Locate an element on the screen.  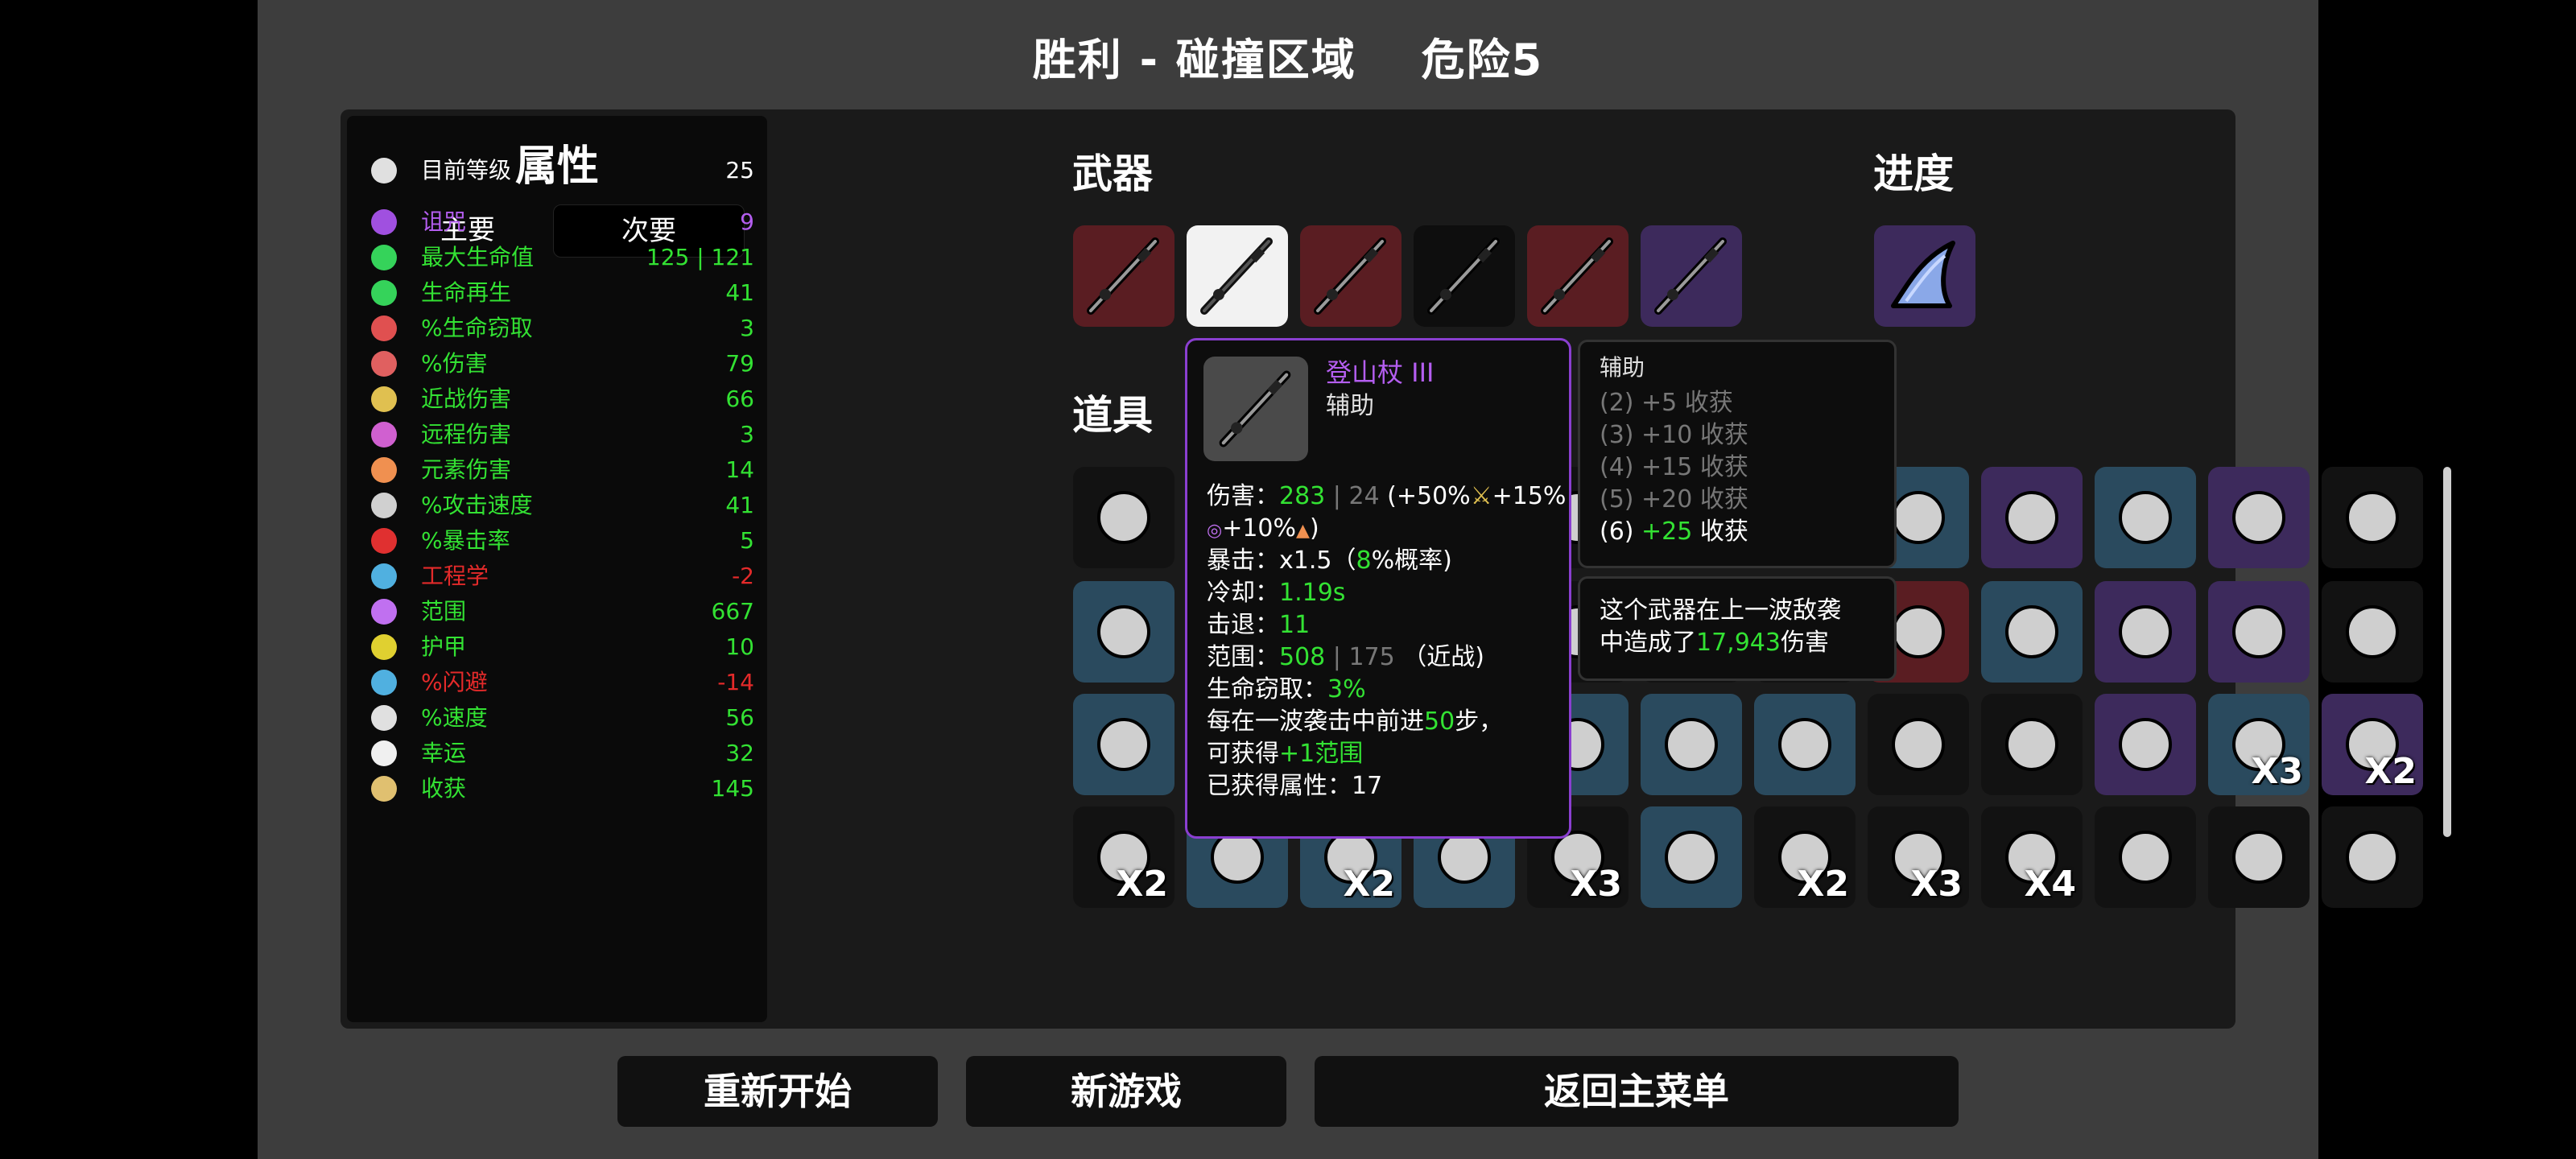
weapon-slot-selected is located at coordinates (1237, 276).